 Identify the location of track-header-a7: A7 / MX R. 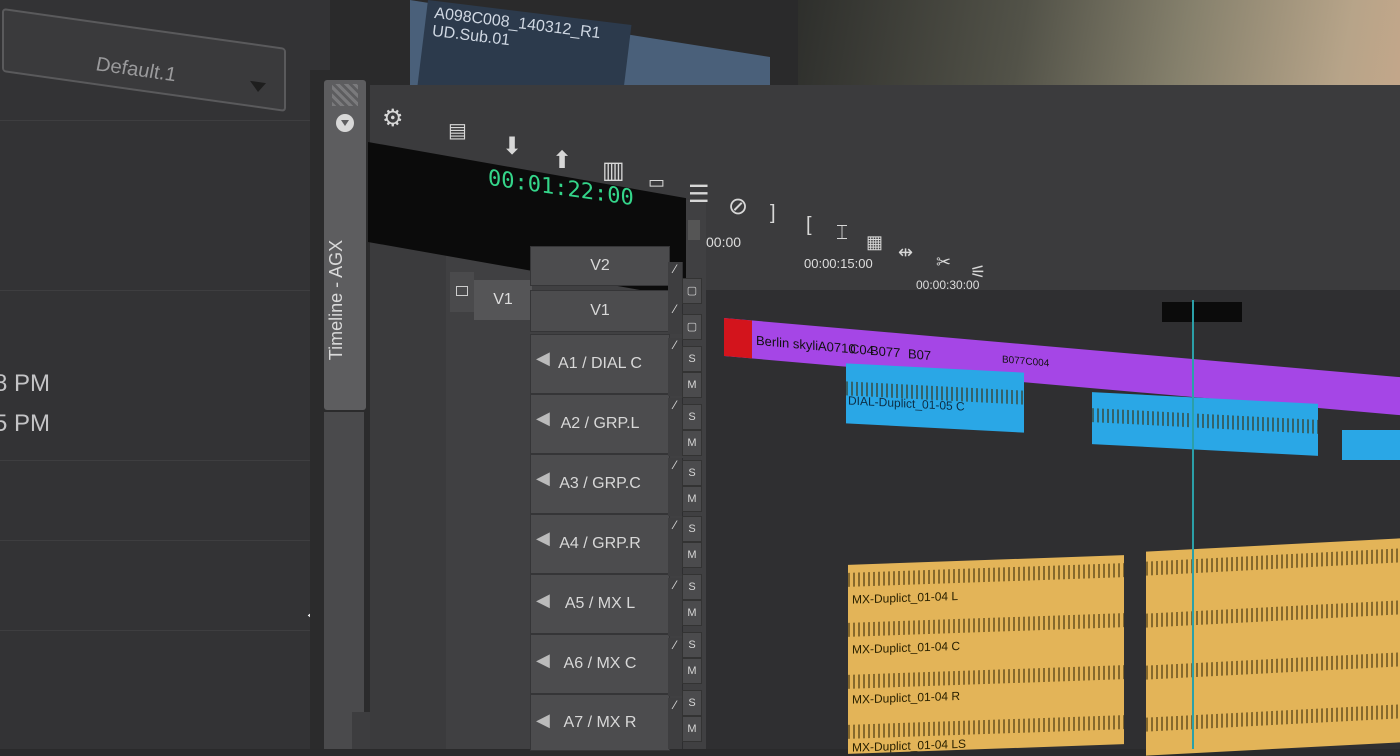
(600, 722).